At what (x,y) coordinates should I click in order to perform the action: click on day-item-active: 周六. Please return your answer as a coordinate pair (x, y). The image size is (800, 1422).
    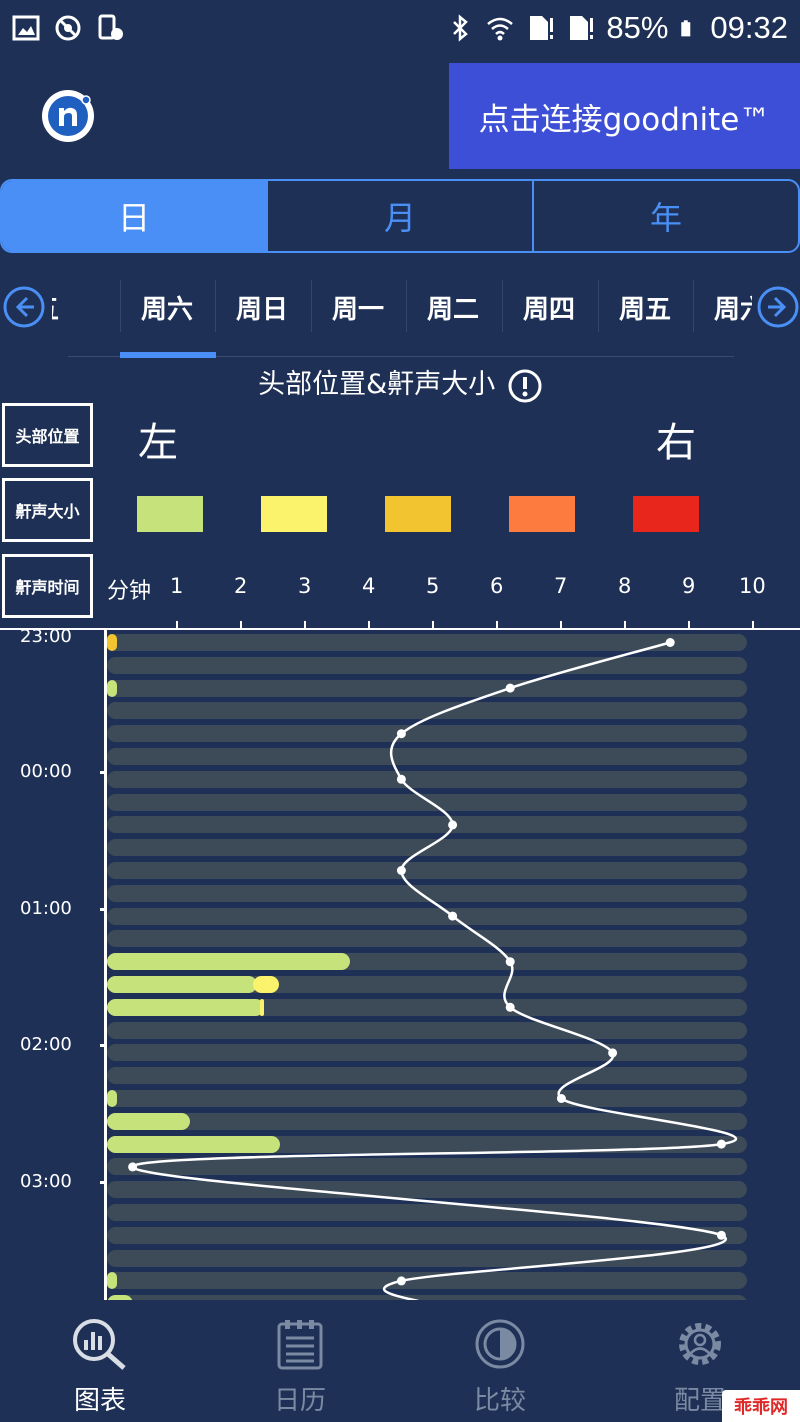
    Looking at the image, I should click on (167, 307).